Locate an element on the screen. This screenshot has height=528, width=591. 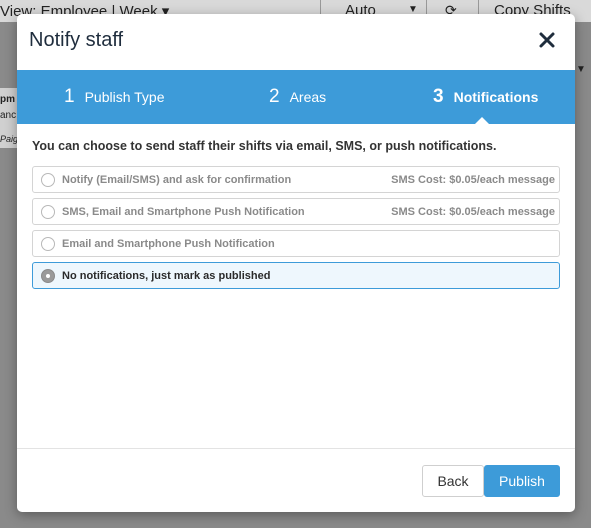
wizard-steps: 1 Publish Type 2 Areas 3 Notifications is located at coordinates (296, 97).